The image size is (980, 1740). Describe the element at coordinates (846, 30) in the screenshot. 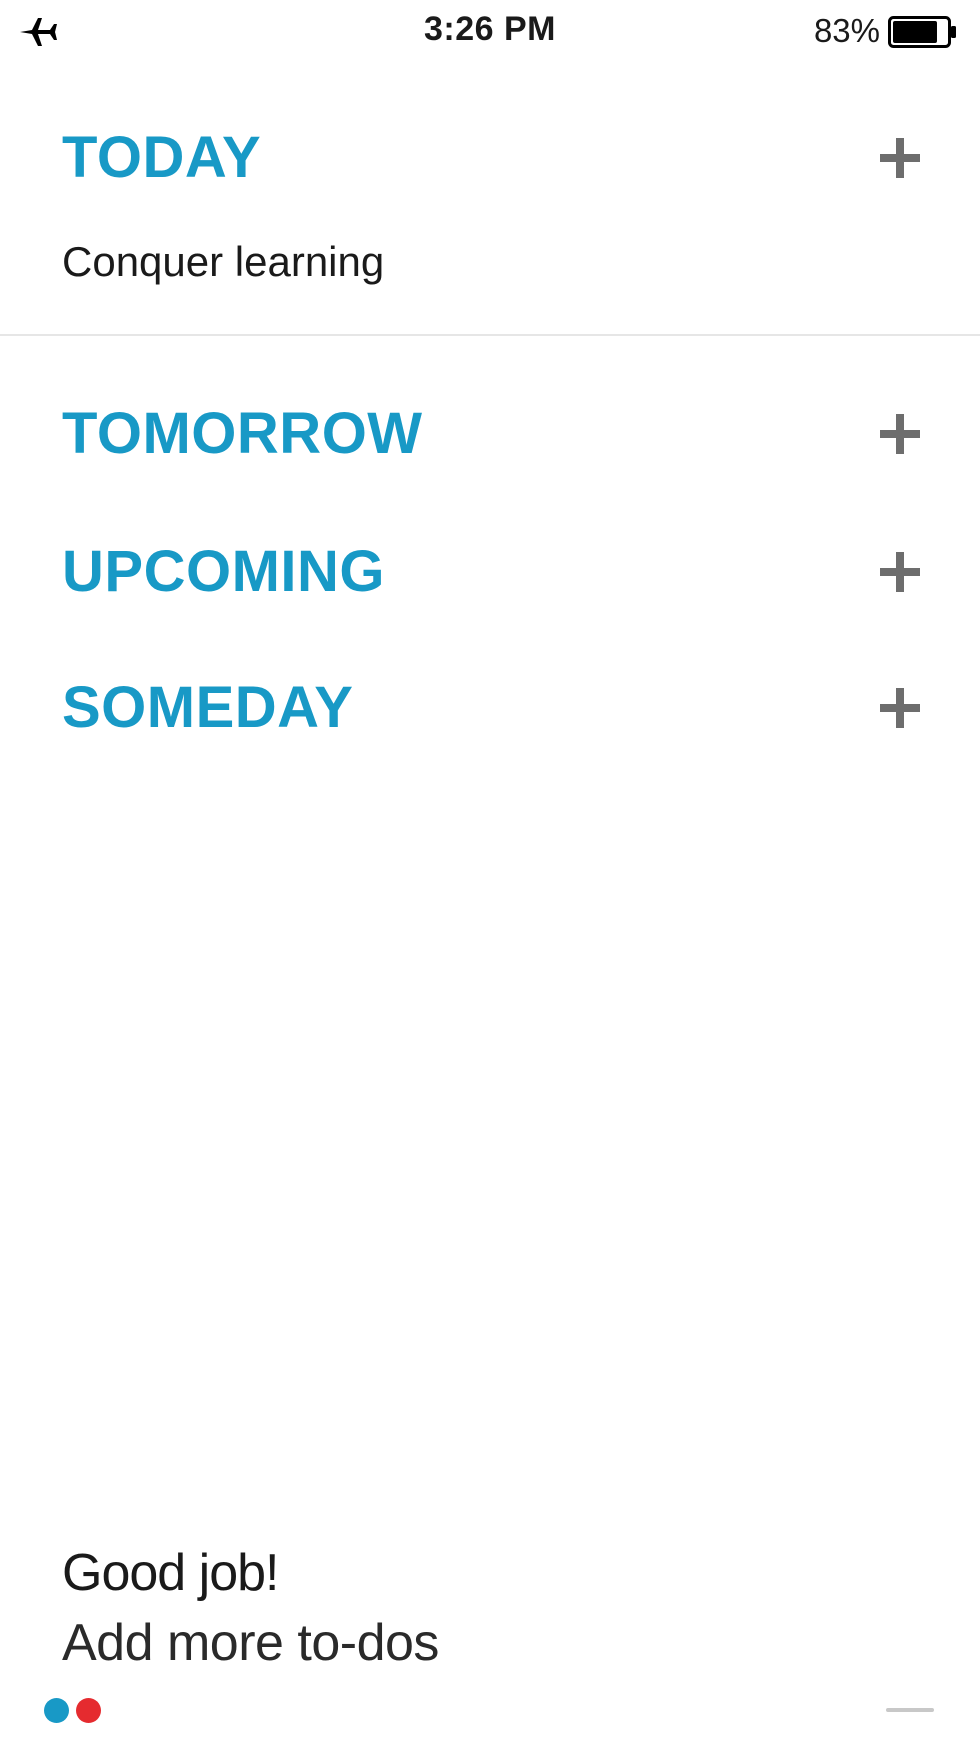

I see `battery-percentage: 83%` at that location.